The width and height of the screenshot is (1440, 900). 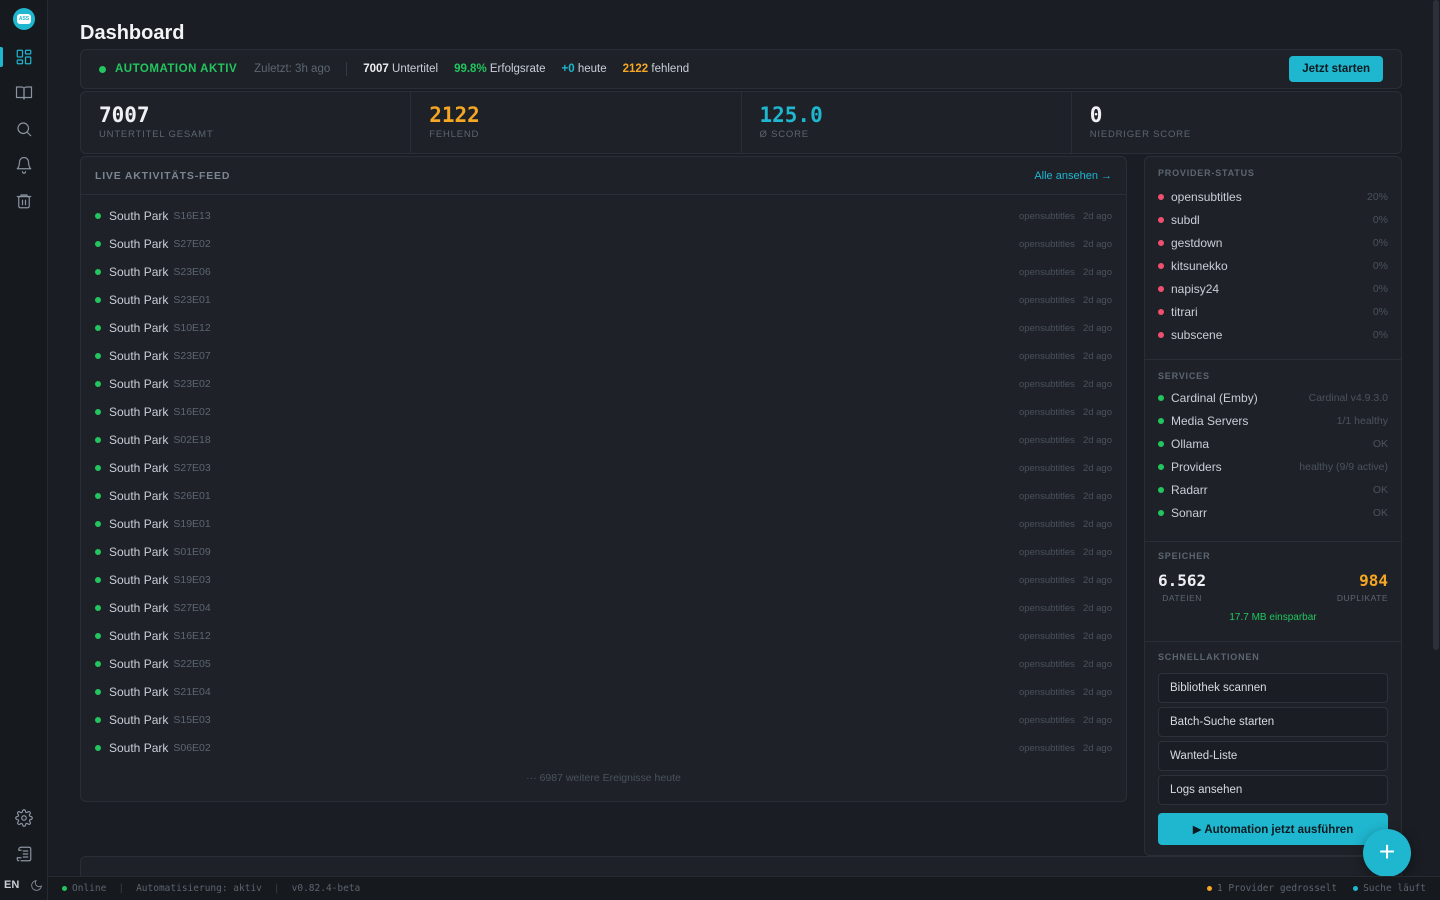 I want to click on provider-status-dot, so click(x=1161, y=265).